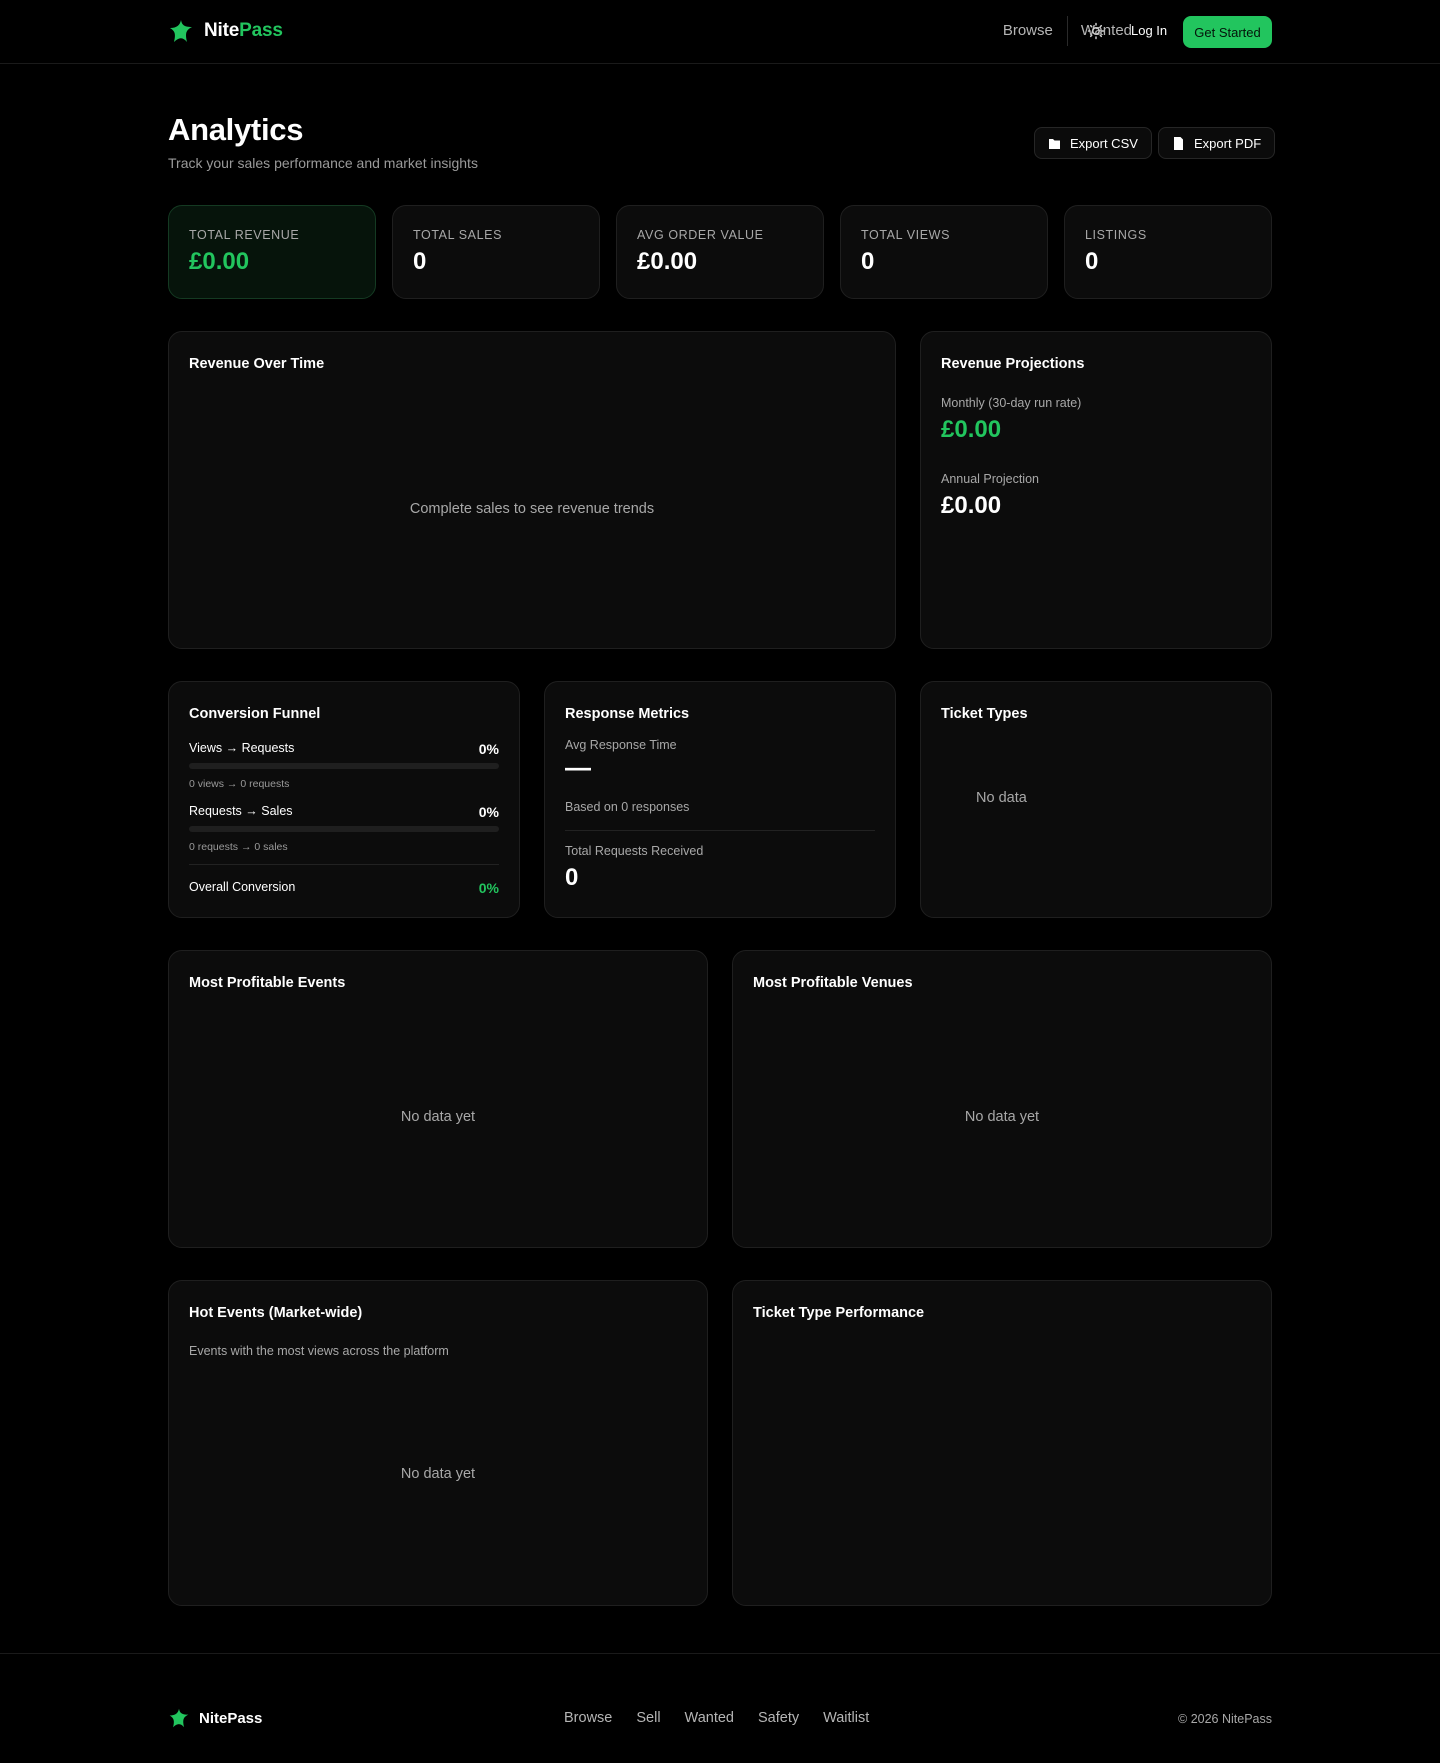 Image resolution: width=1440 pixels, height=1763 pixels. What do you see at coordinates (1096, 799) in the screenshot?
I see `ticket-types-card: Ticket Types No data` at bounding box center [1096, 799].